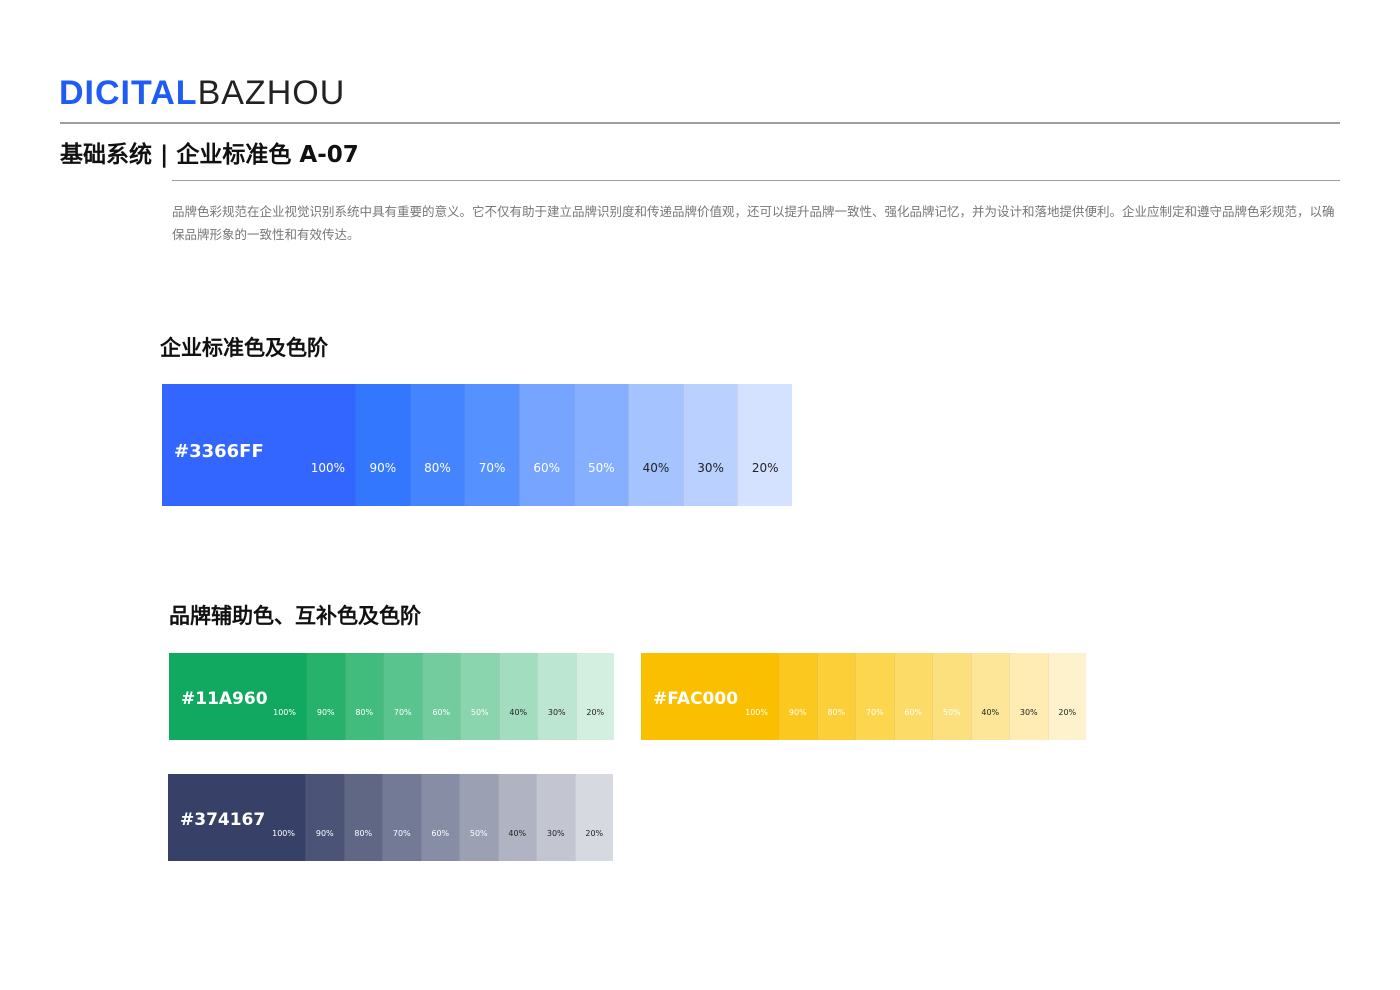 The height and width of the screenshot is (990, 1400). I want to click on intro-divider, so click(756, 180).